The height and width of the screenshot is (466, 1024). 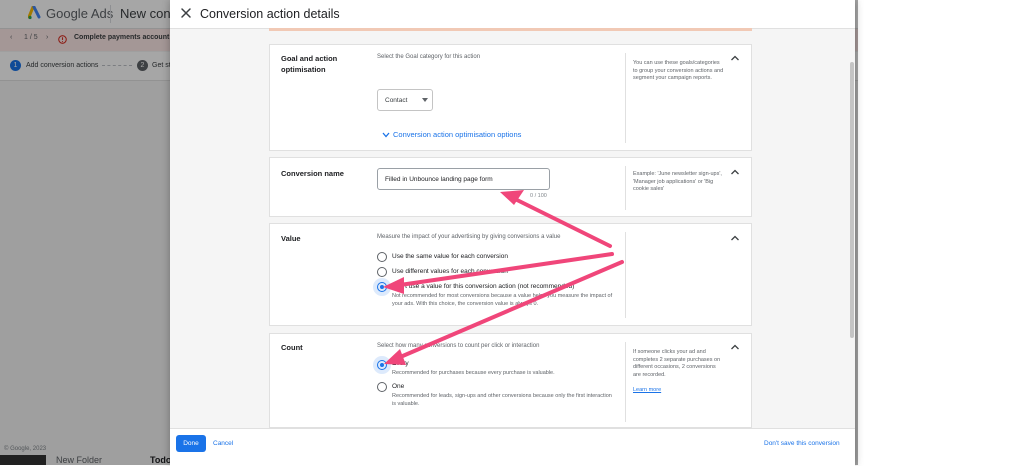 I want to click on scrollbar-thumb, so click(x=852, y=200).